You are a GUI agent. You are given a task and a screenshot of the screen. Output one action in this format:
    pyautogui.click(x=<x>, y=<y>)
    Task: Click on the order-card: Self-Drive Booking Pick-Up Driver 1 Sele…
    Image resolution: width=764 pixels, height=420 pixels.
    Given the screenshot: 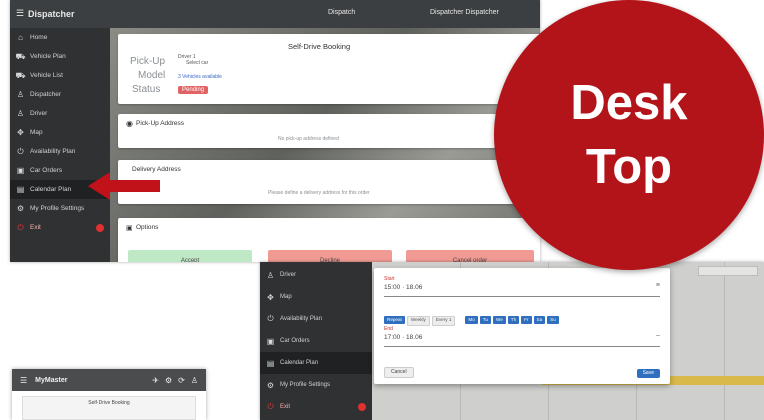 What is the action you would take?
    pyautogui.click(x=329, y=69)
    